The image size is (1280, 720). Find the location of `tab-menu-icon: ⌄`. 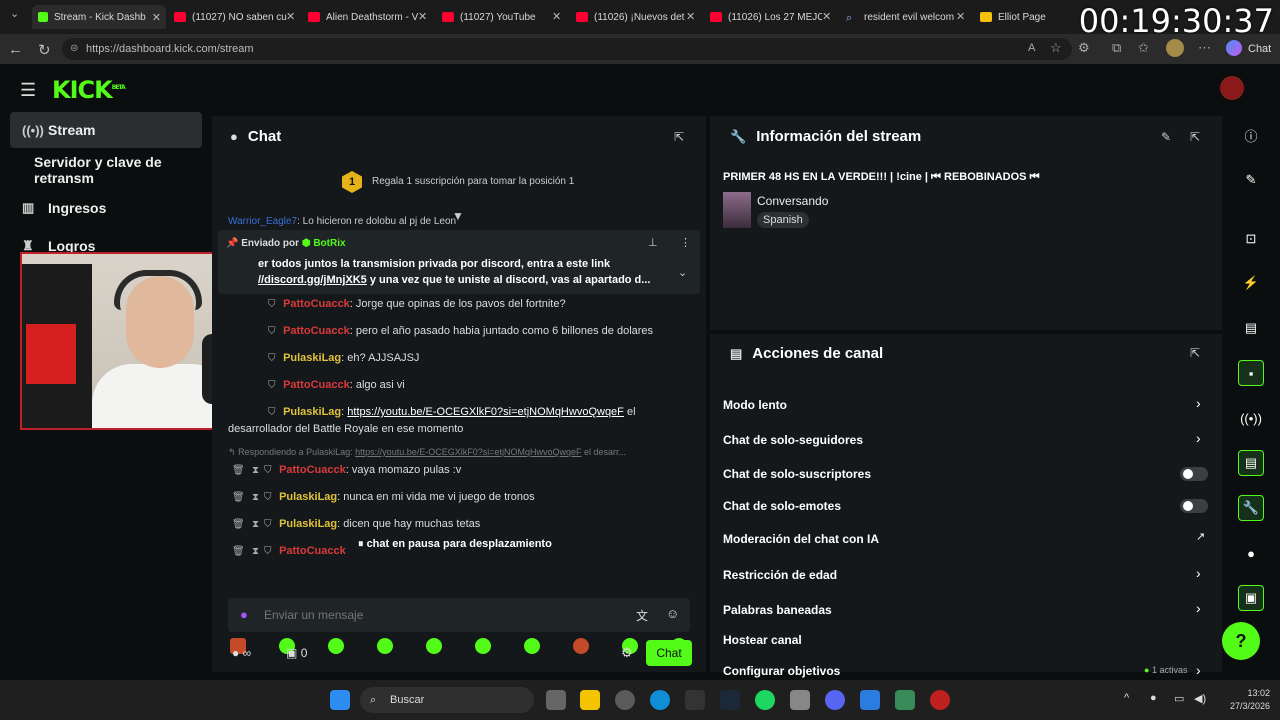

tab-menu-icon: ⌄ is located at coordinates (14, 13).